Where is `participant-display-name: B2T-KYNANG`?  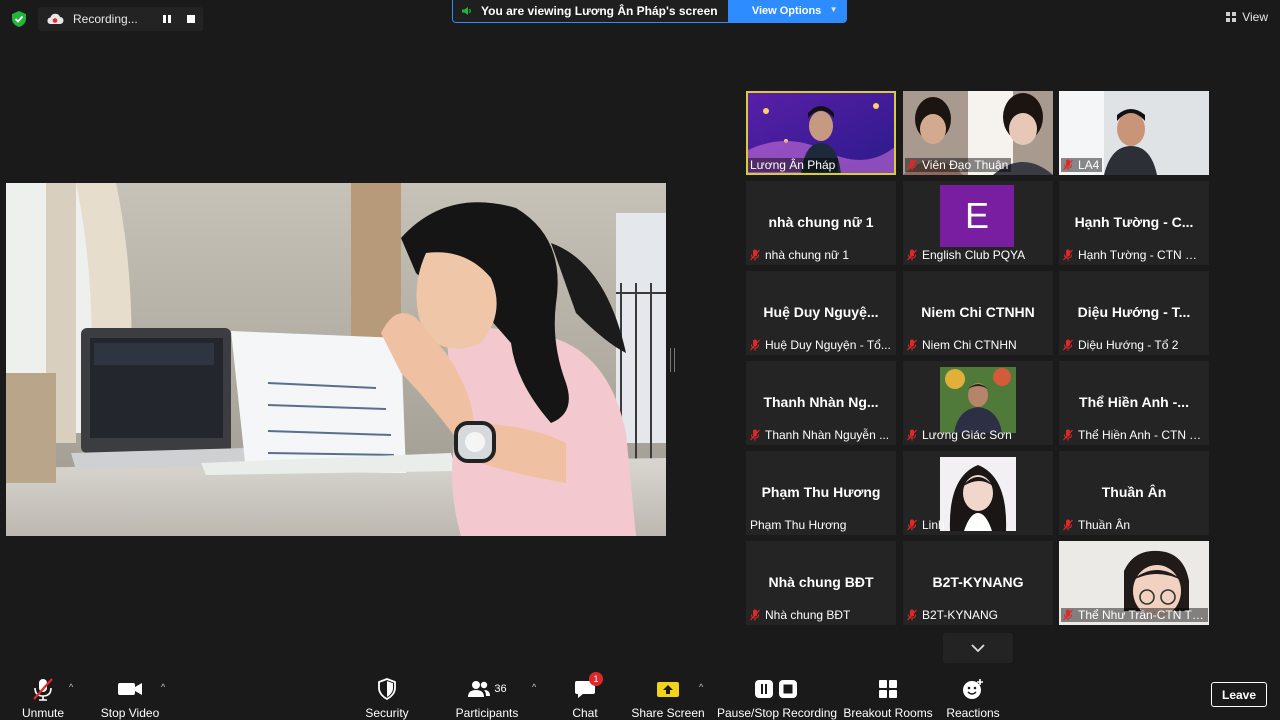 participant-display-name: B2T-KYNANG is located at coordinates (978, 582).